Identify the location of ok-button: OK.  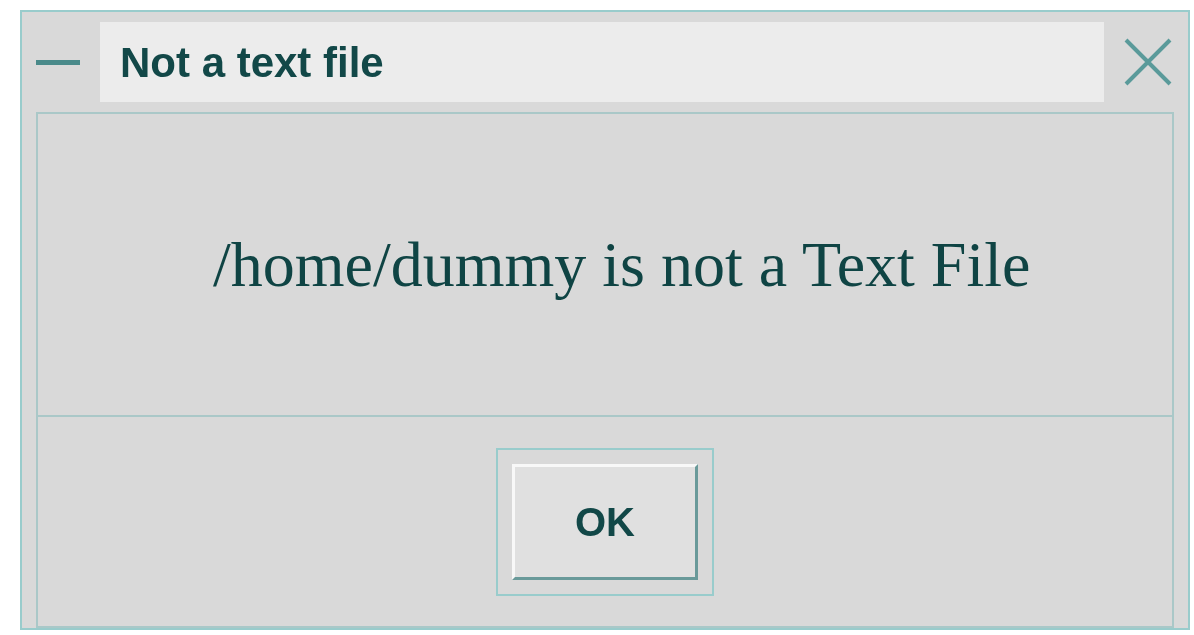
(605, 521).